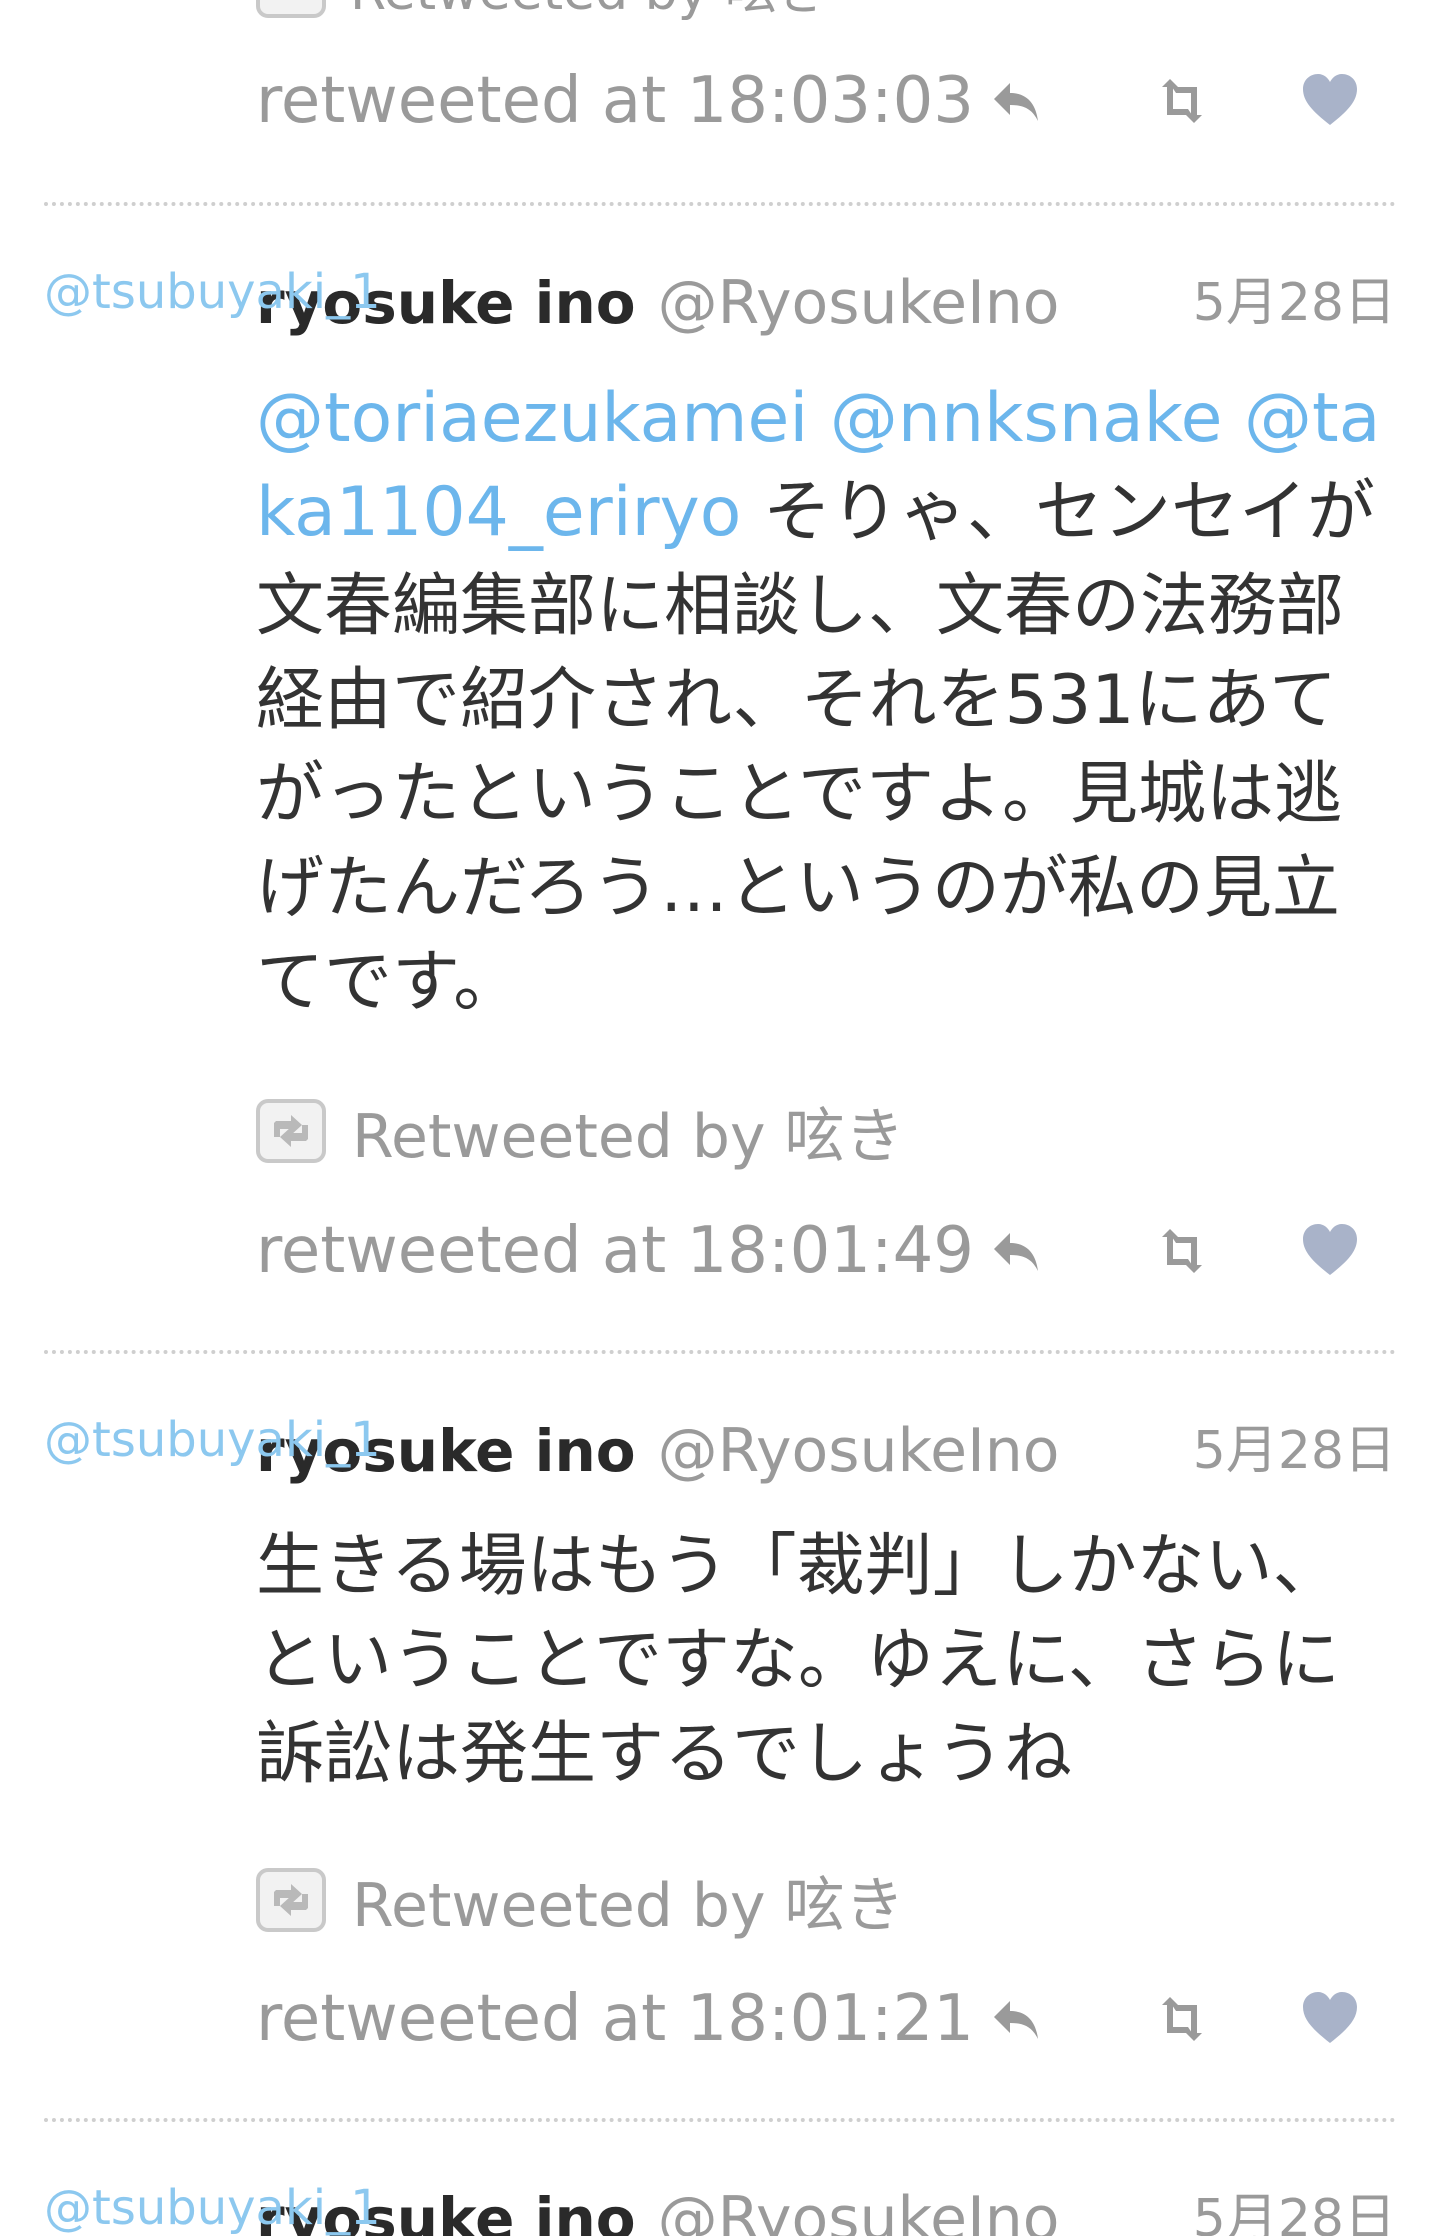  I want to click on tweet-action-row: retweeted at 18:01:49, so click(826, 1251).